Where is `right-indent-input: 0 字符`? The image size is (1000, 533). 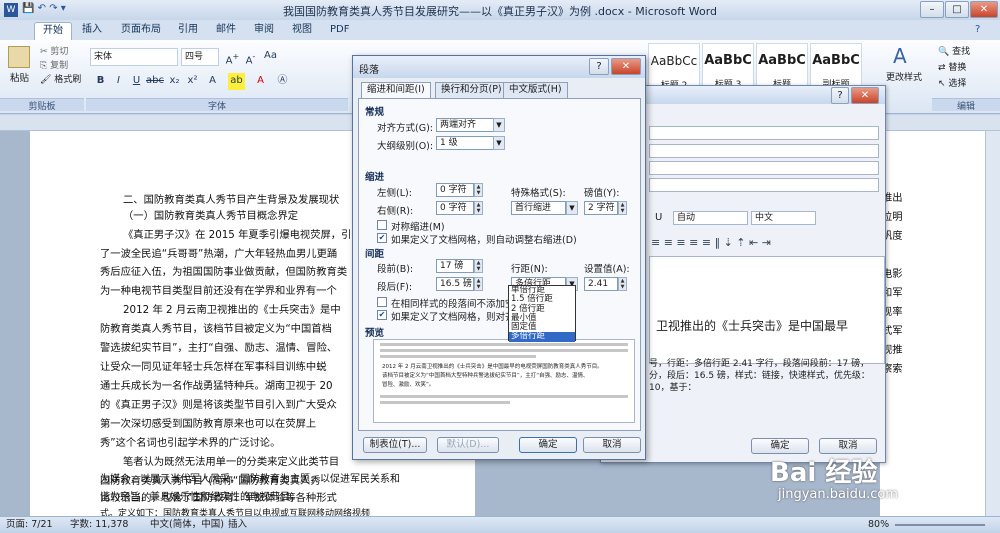
right-indent-input: 0 字符 is located at coordinates (455, 208).